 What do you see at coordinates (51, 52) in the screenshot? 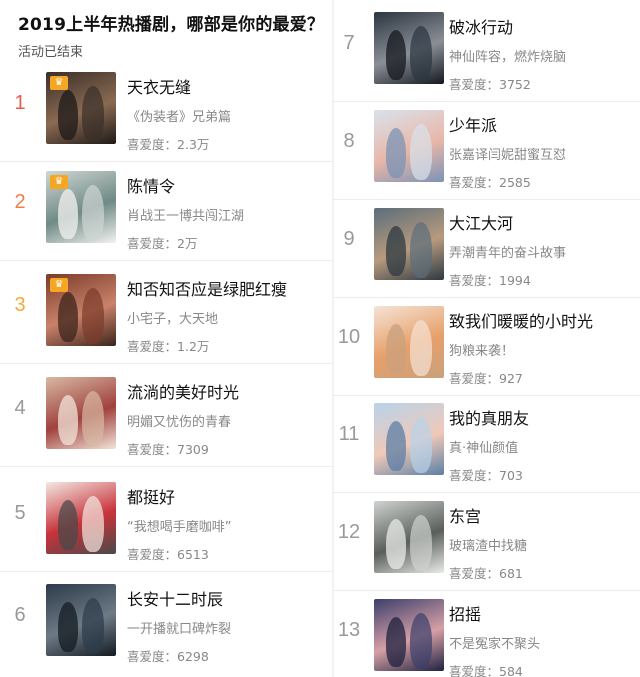
I see `activity-status: 活动已结束` at bounding box center [51, 52].